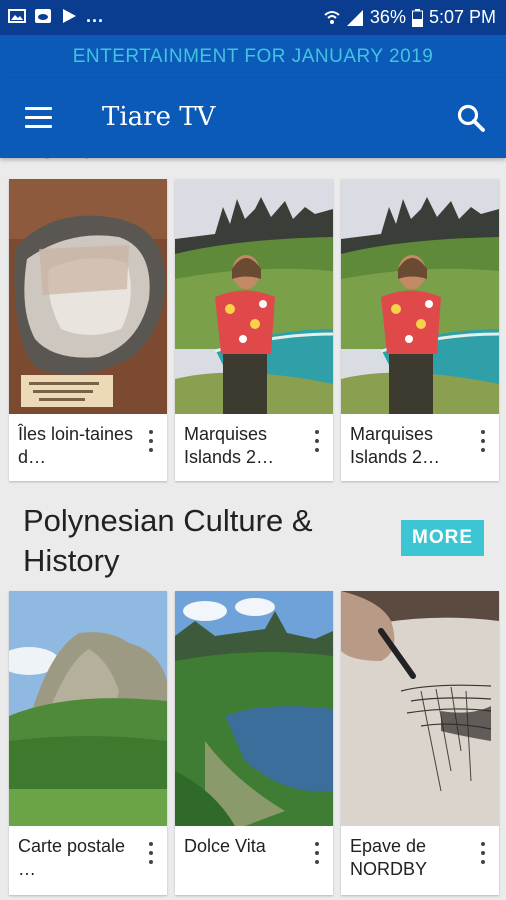 The height and width of the screenshot is (900, 506). What do you see at coordinates (43, 16) in the screenshot?
I see `weather-icon` at bounding box center [43, 16].